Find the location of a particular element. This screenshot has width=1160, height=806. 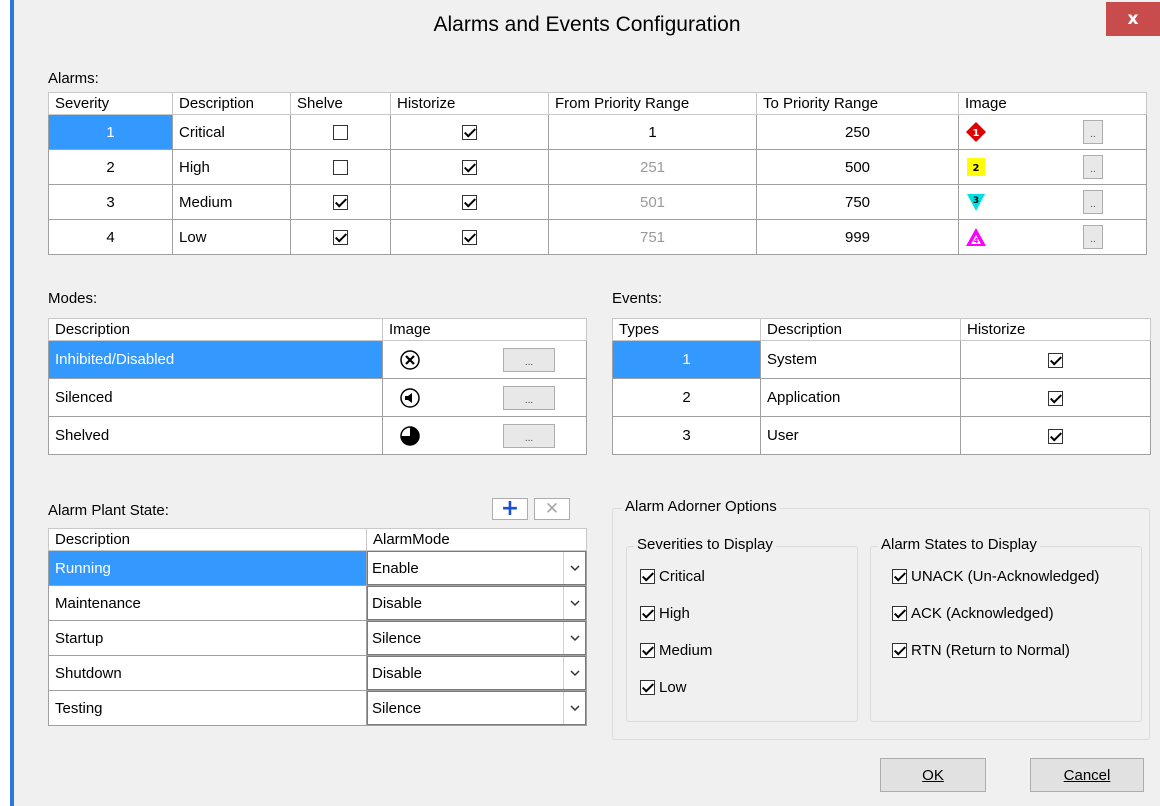

plant-state-description: Testing is located at coordinates (207, 708).